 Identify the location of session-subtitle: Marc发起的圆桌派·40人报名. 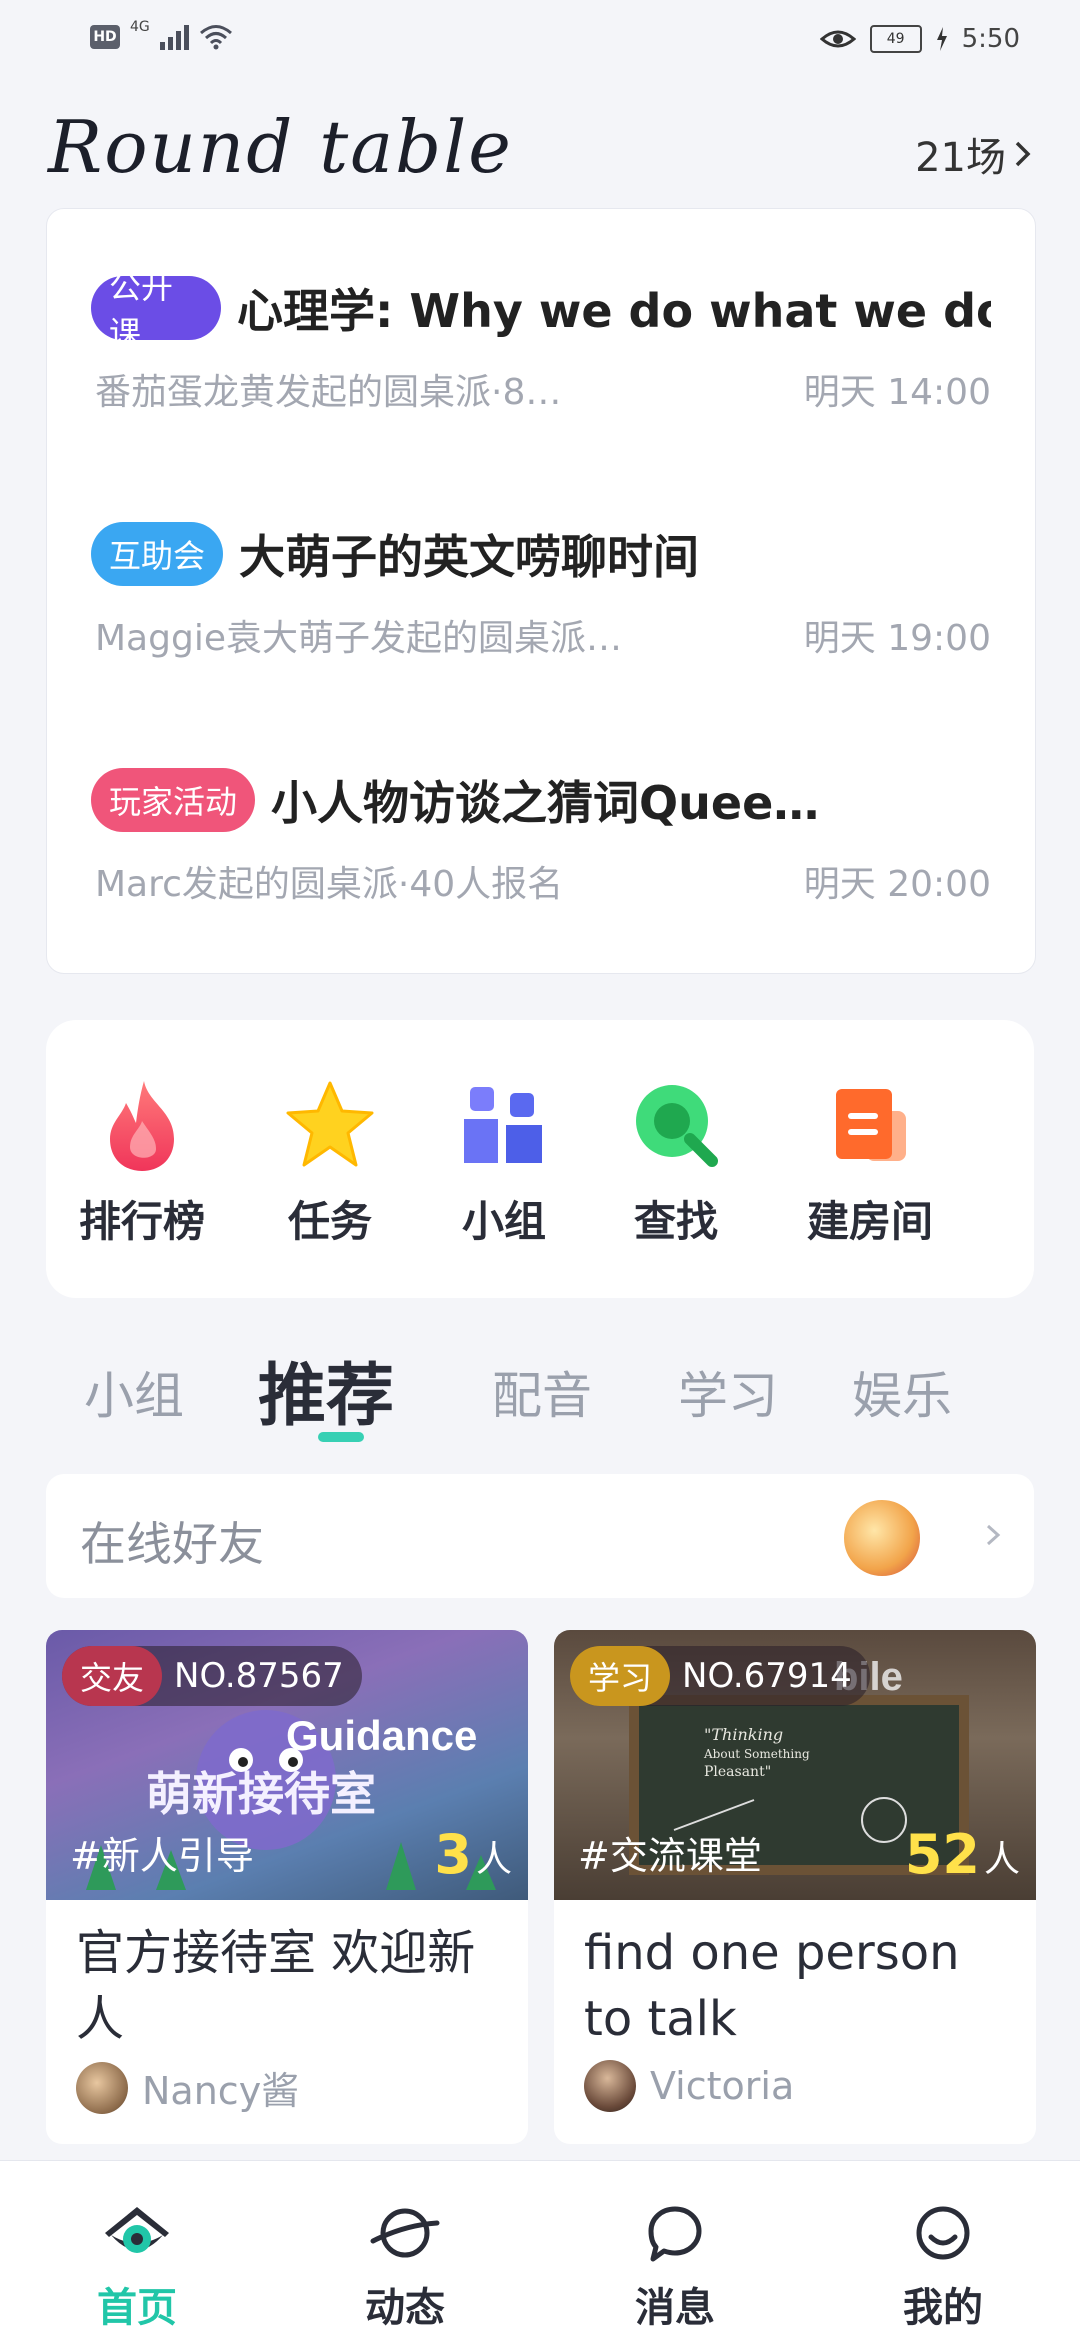
(329, 884).